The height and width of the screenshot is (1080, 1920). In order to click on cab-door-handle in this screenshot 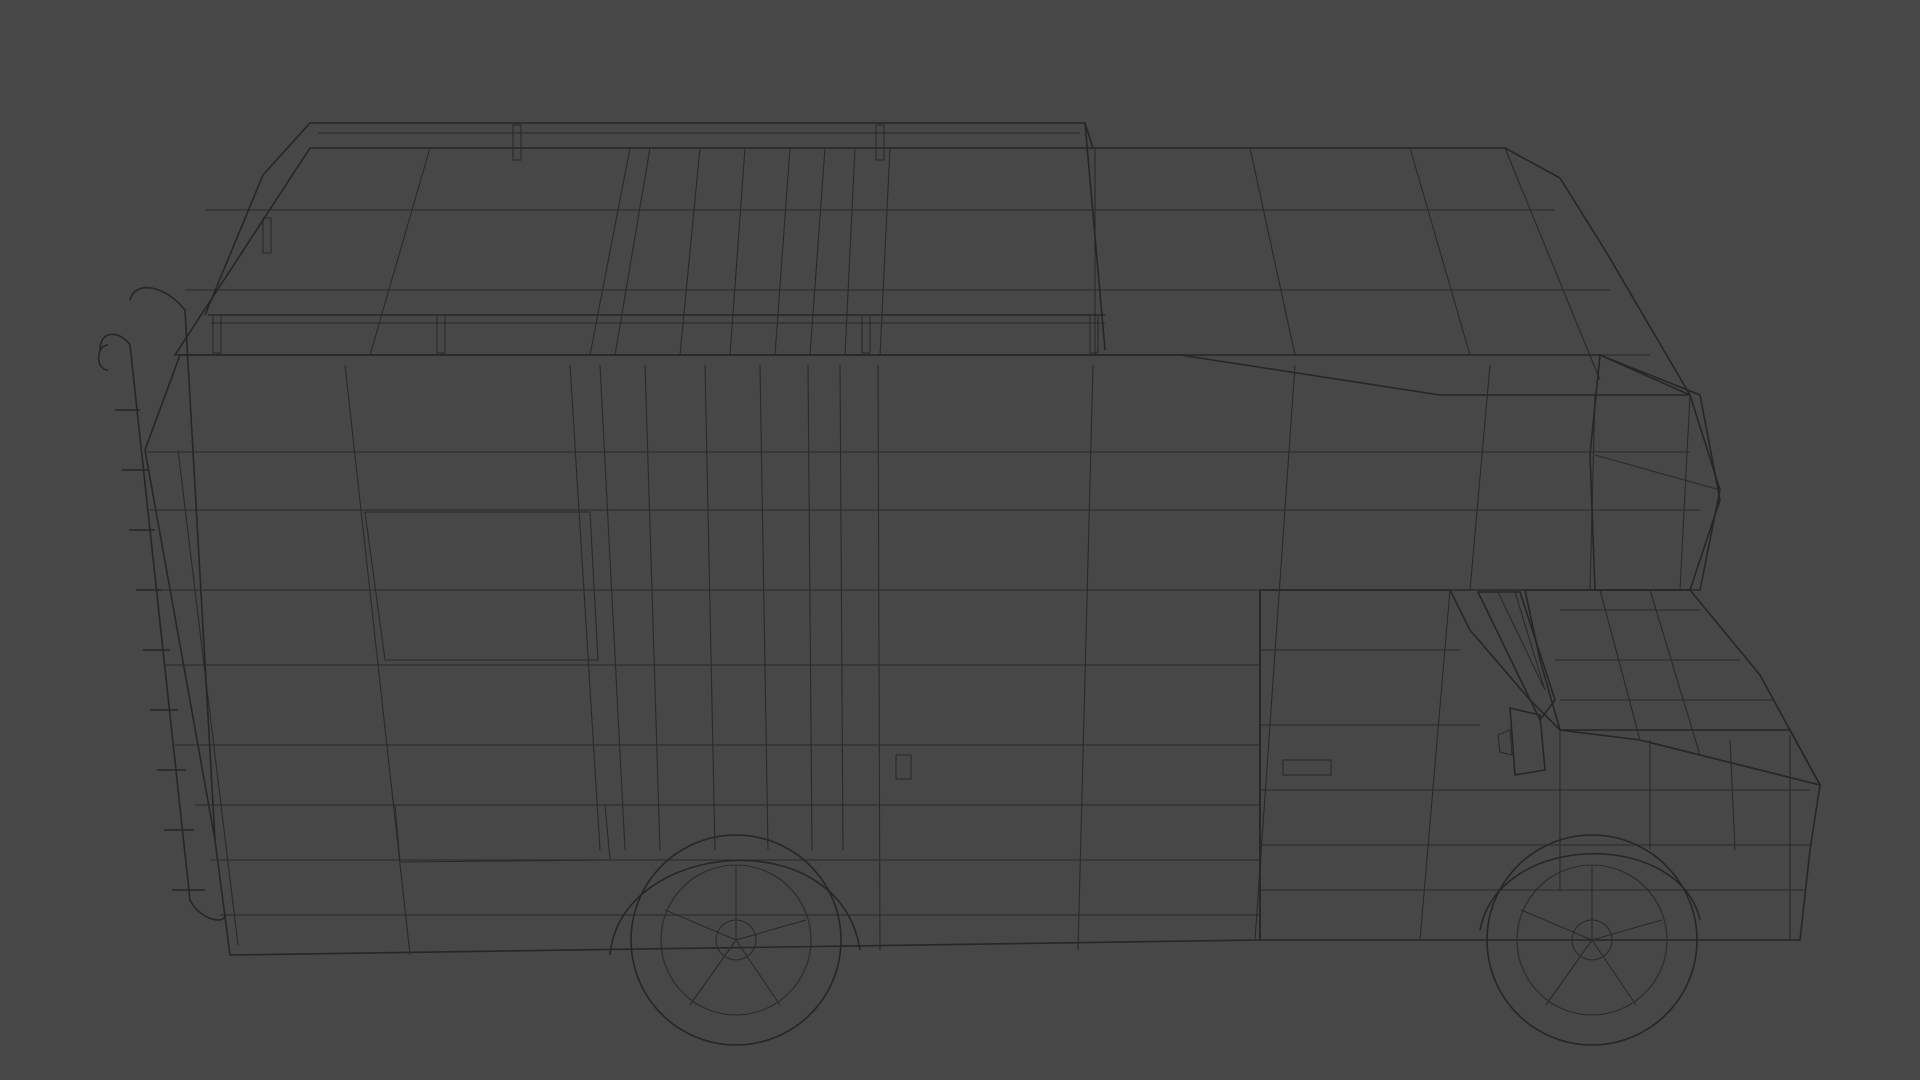, I will do `click(1307, 767)`.